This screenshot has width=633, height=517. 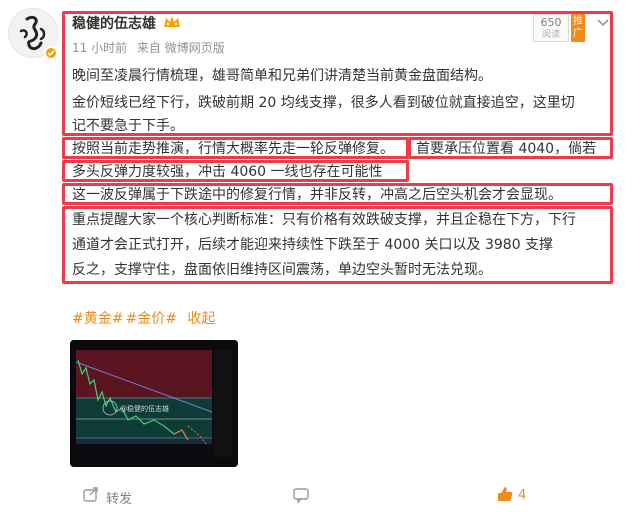 What do you see at coordinates (144, 408) in the screenshot?
I see `image-watermark: @稳健的伍志雄` at bounding box center [144, 408].